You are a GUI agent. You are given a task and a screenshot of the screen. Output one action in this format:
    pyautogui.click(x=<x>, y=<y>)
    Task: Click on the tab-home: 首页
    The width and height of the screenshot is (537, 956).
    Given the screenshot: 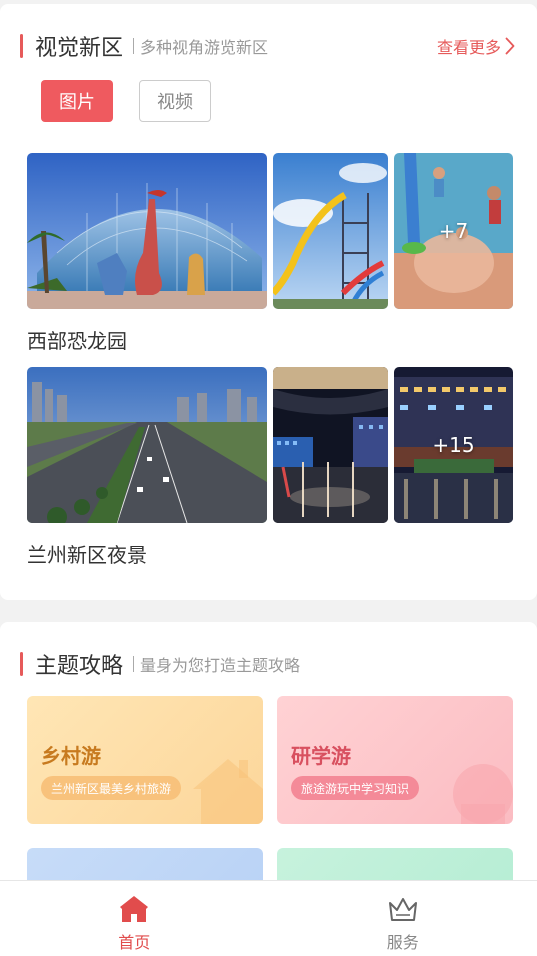 What is the action you would take?
    pyautogui.click(x=134, y=918)
    